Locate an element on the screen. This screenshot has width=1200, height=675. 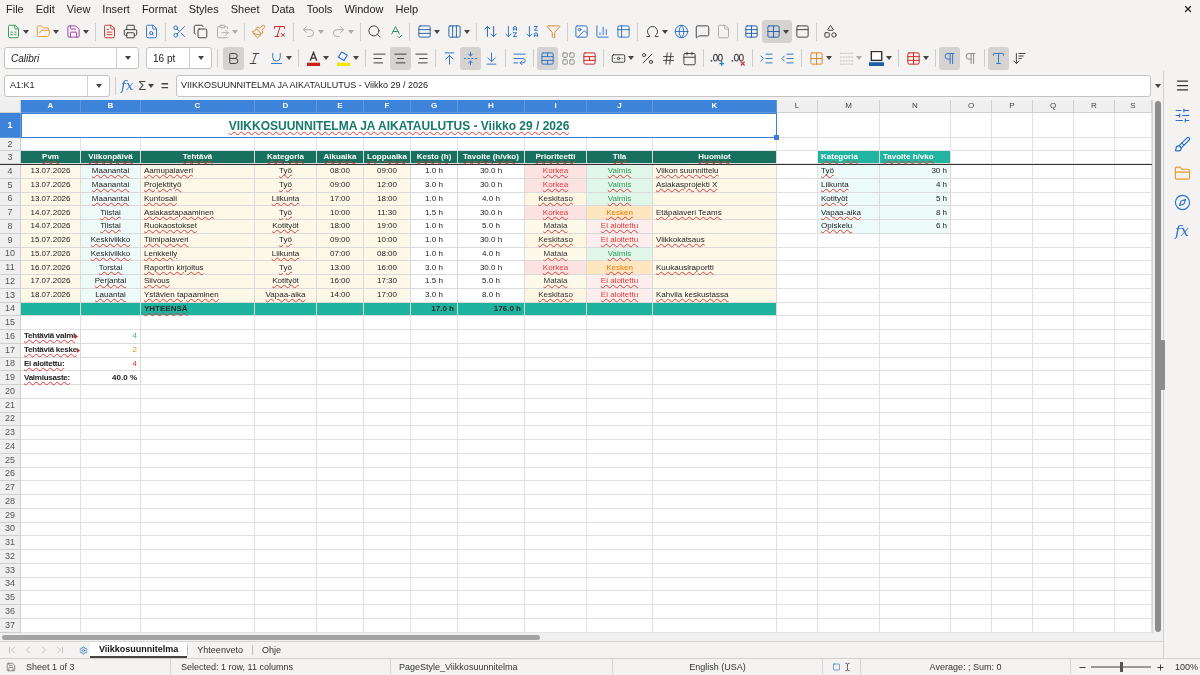
functions-button: fx is located at coordinates (1182, 231).